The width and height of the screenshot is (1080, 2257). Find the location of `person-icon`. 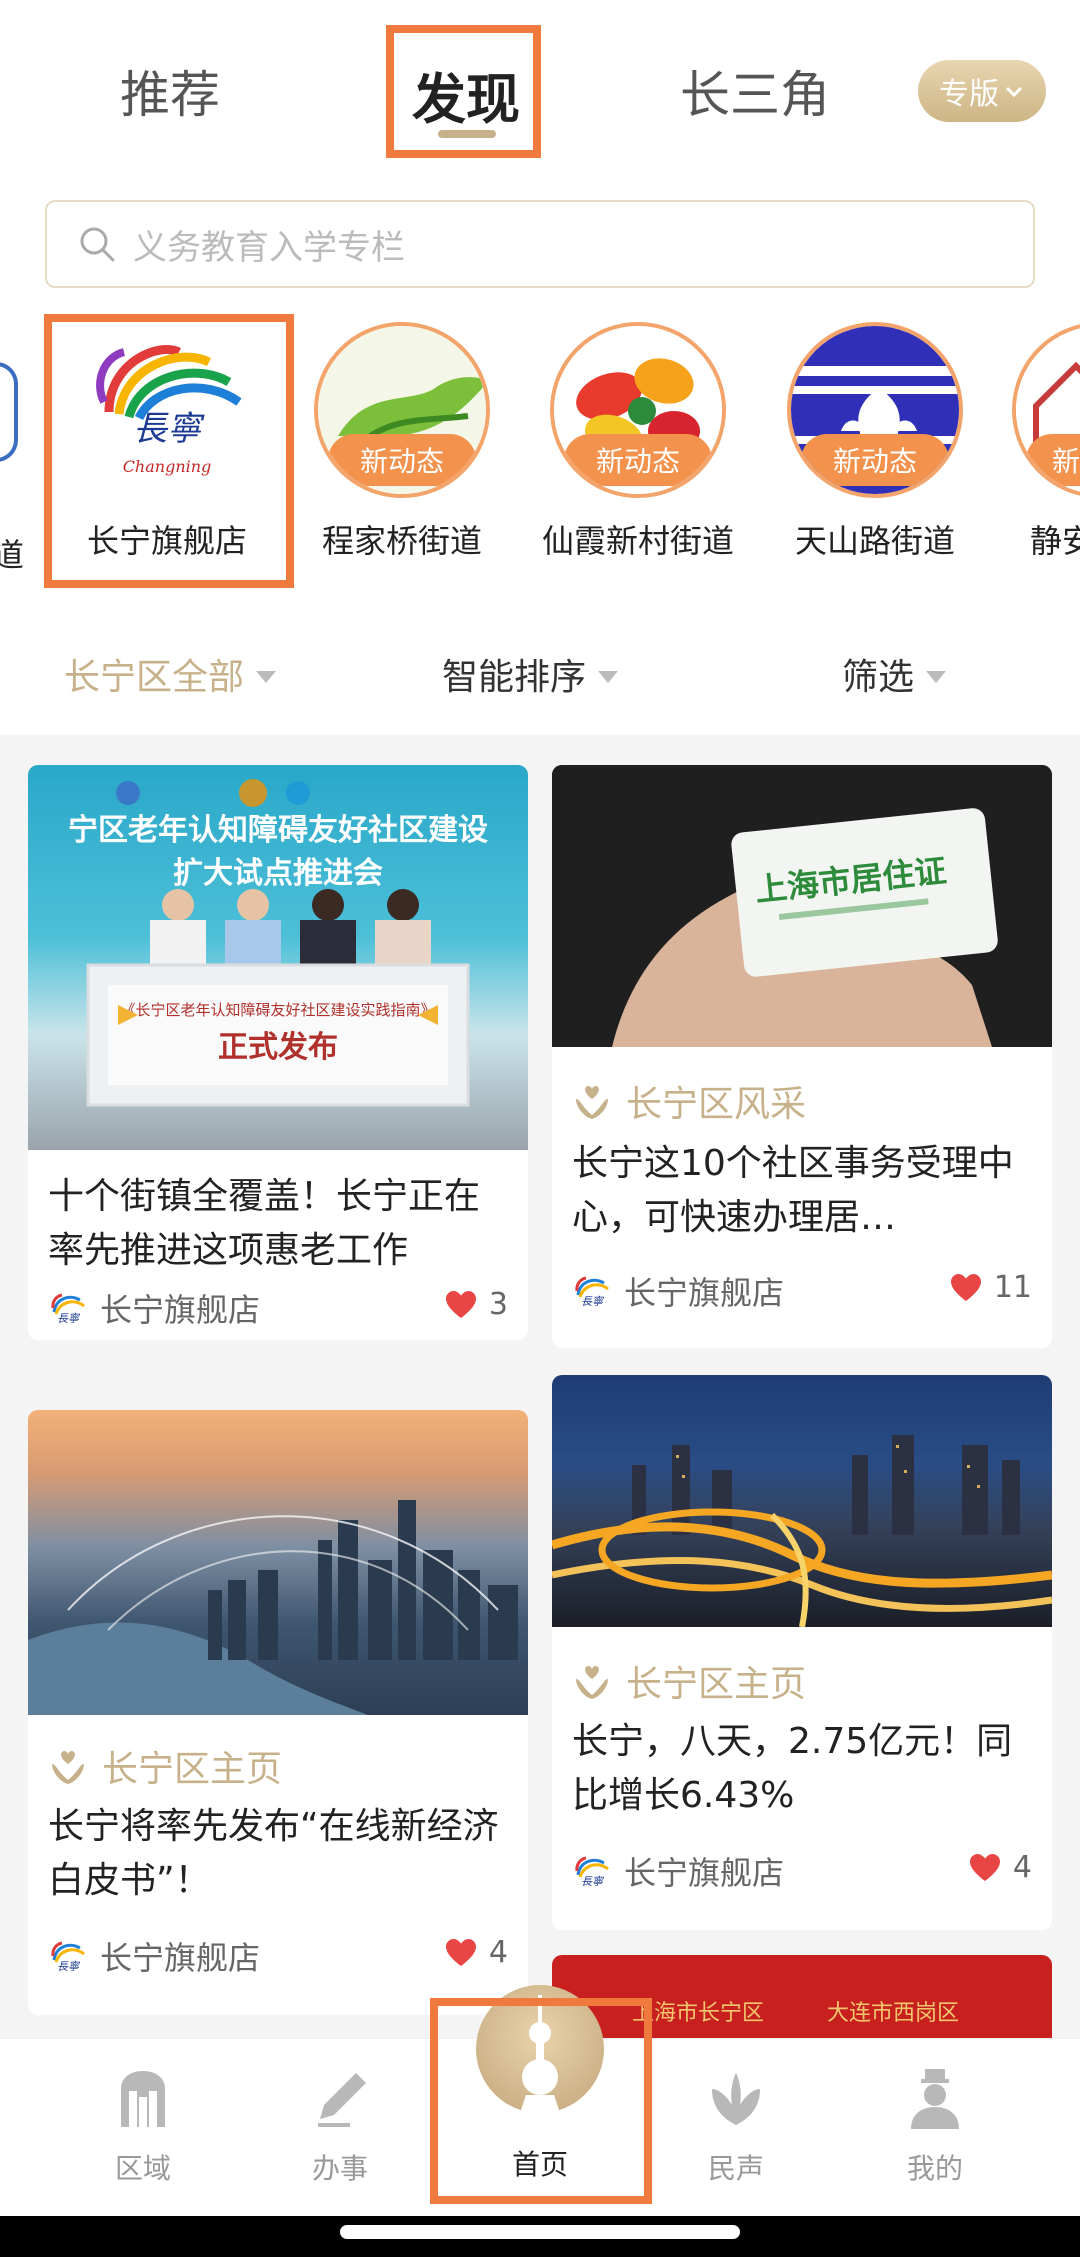

person-icon is located at coordinates (935, 2099).